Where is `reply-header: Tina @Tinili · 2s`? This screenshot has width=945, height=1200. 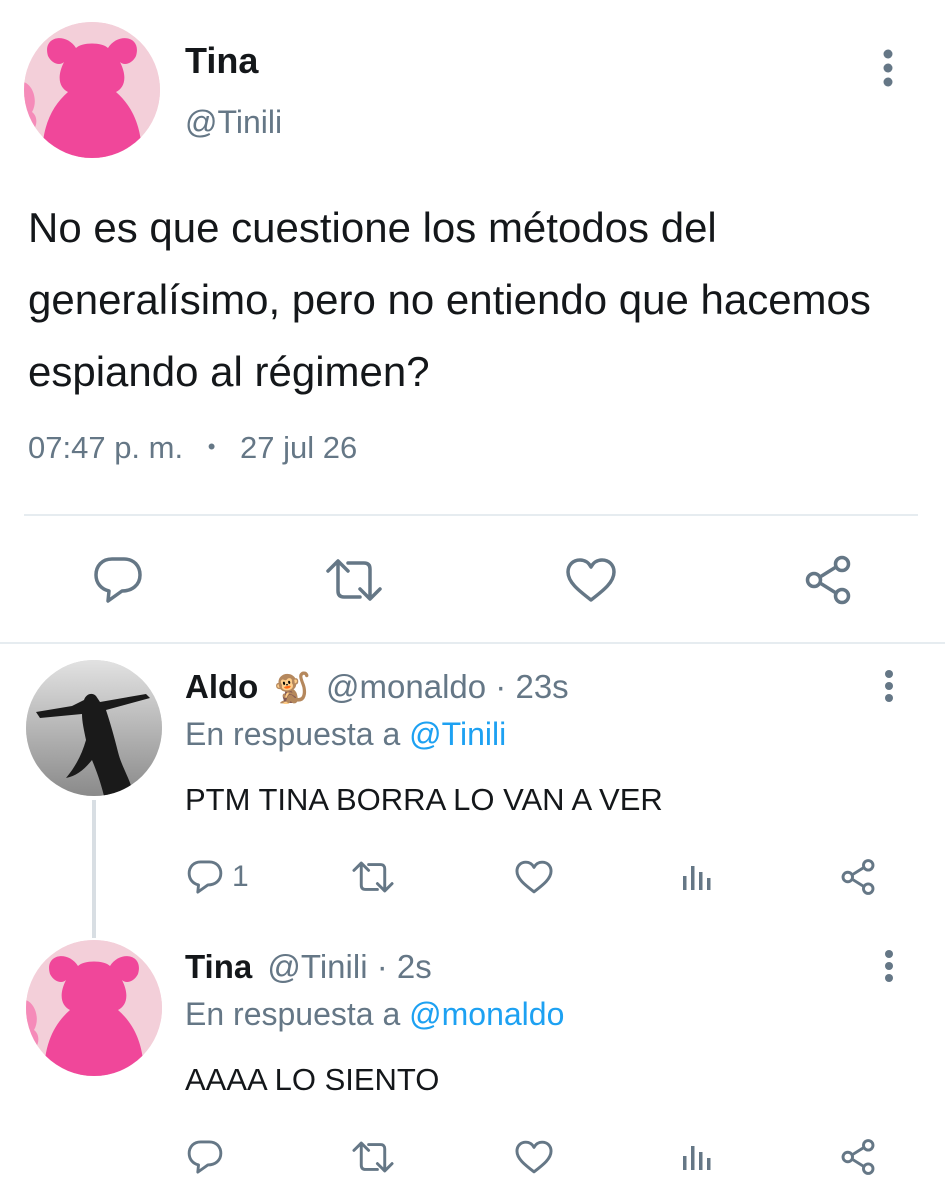
reply-header: Tina @Tinili · 2s is located at coordinates (308, 967).